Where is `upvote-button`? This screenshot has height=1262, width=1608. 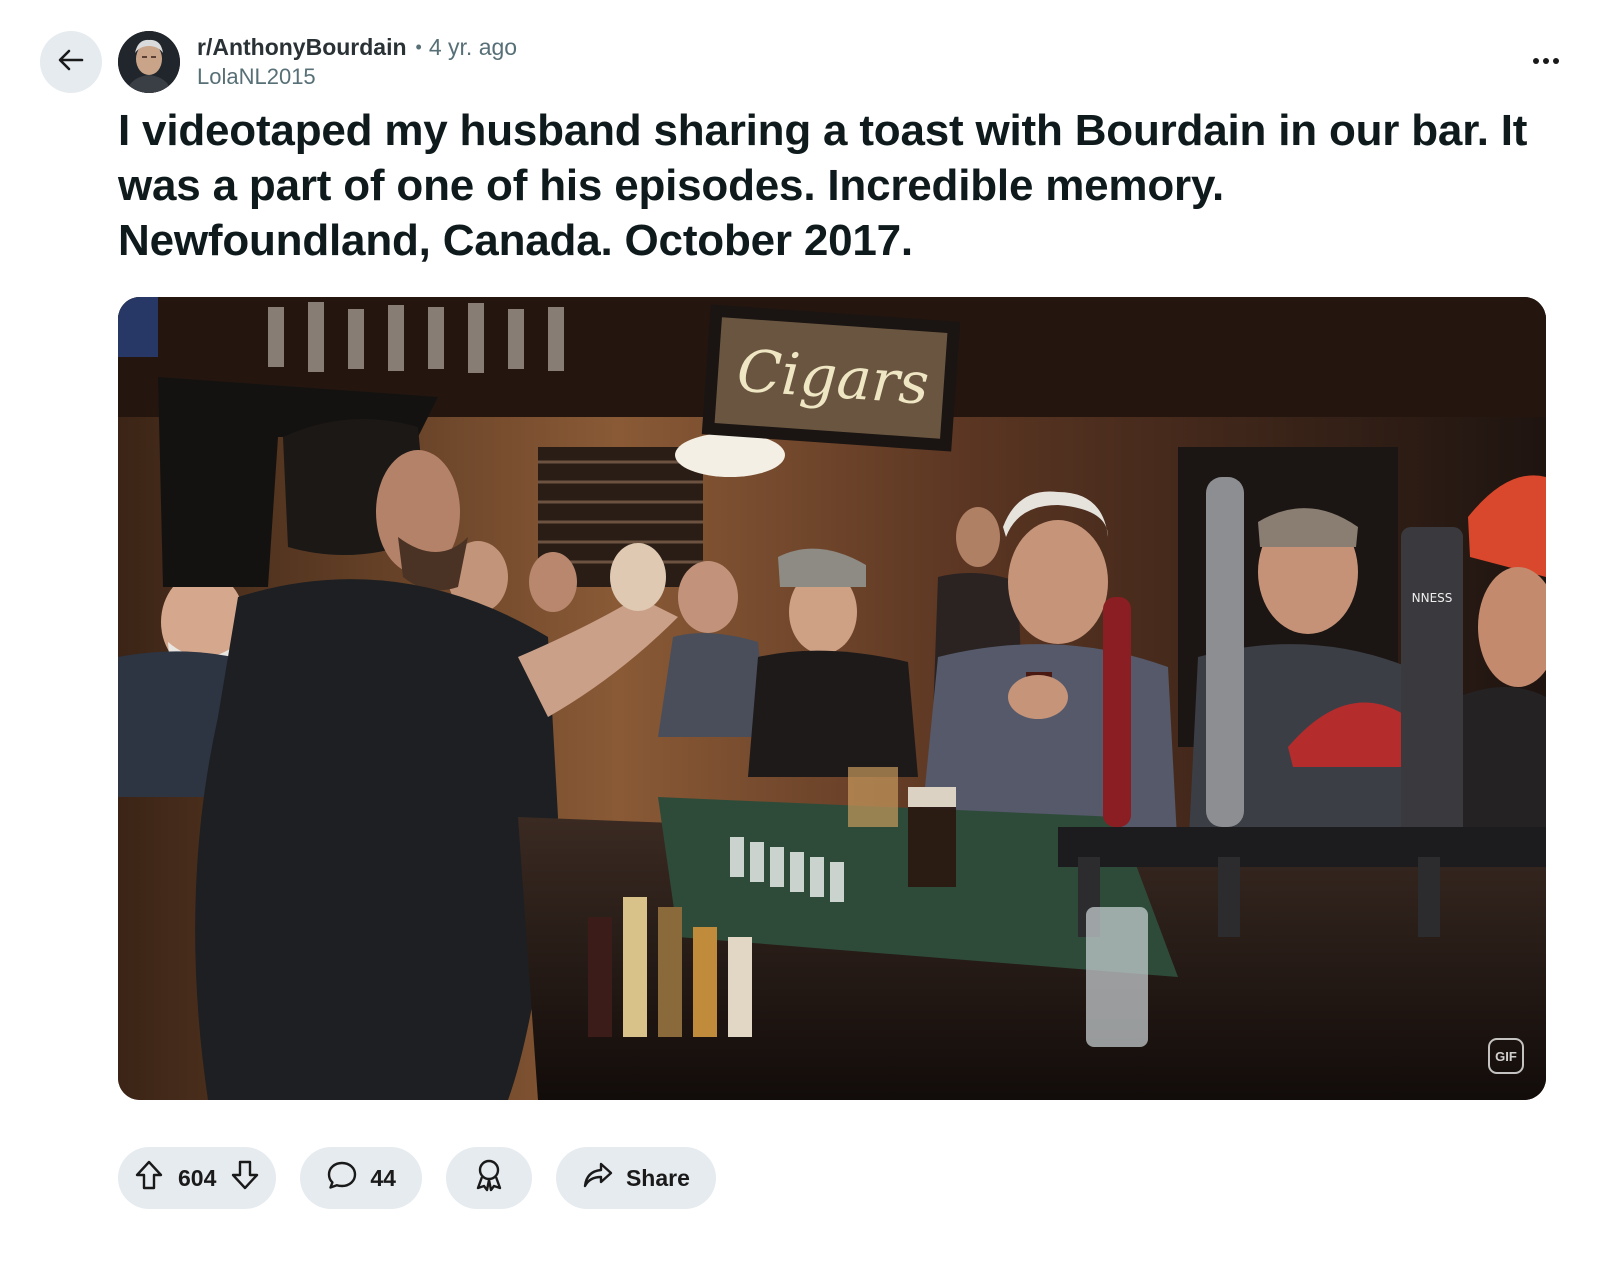 upvote-button is located at coordinates (149, 1178).